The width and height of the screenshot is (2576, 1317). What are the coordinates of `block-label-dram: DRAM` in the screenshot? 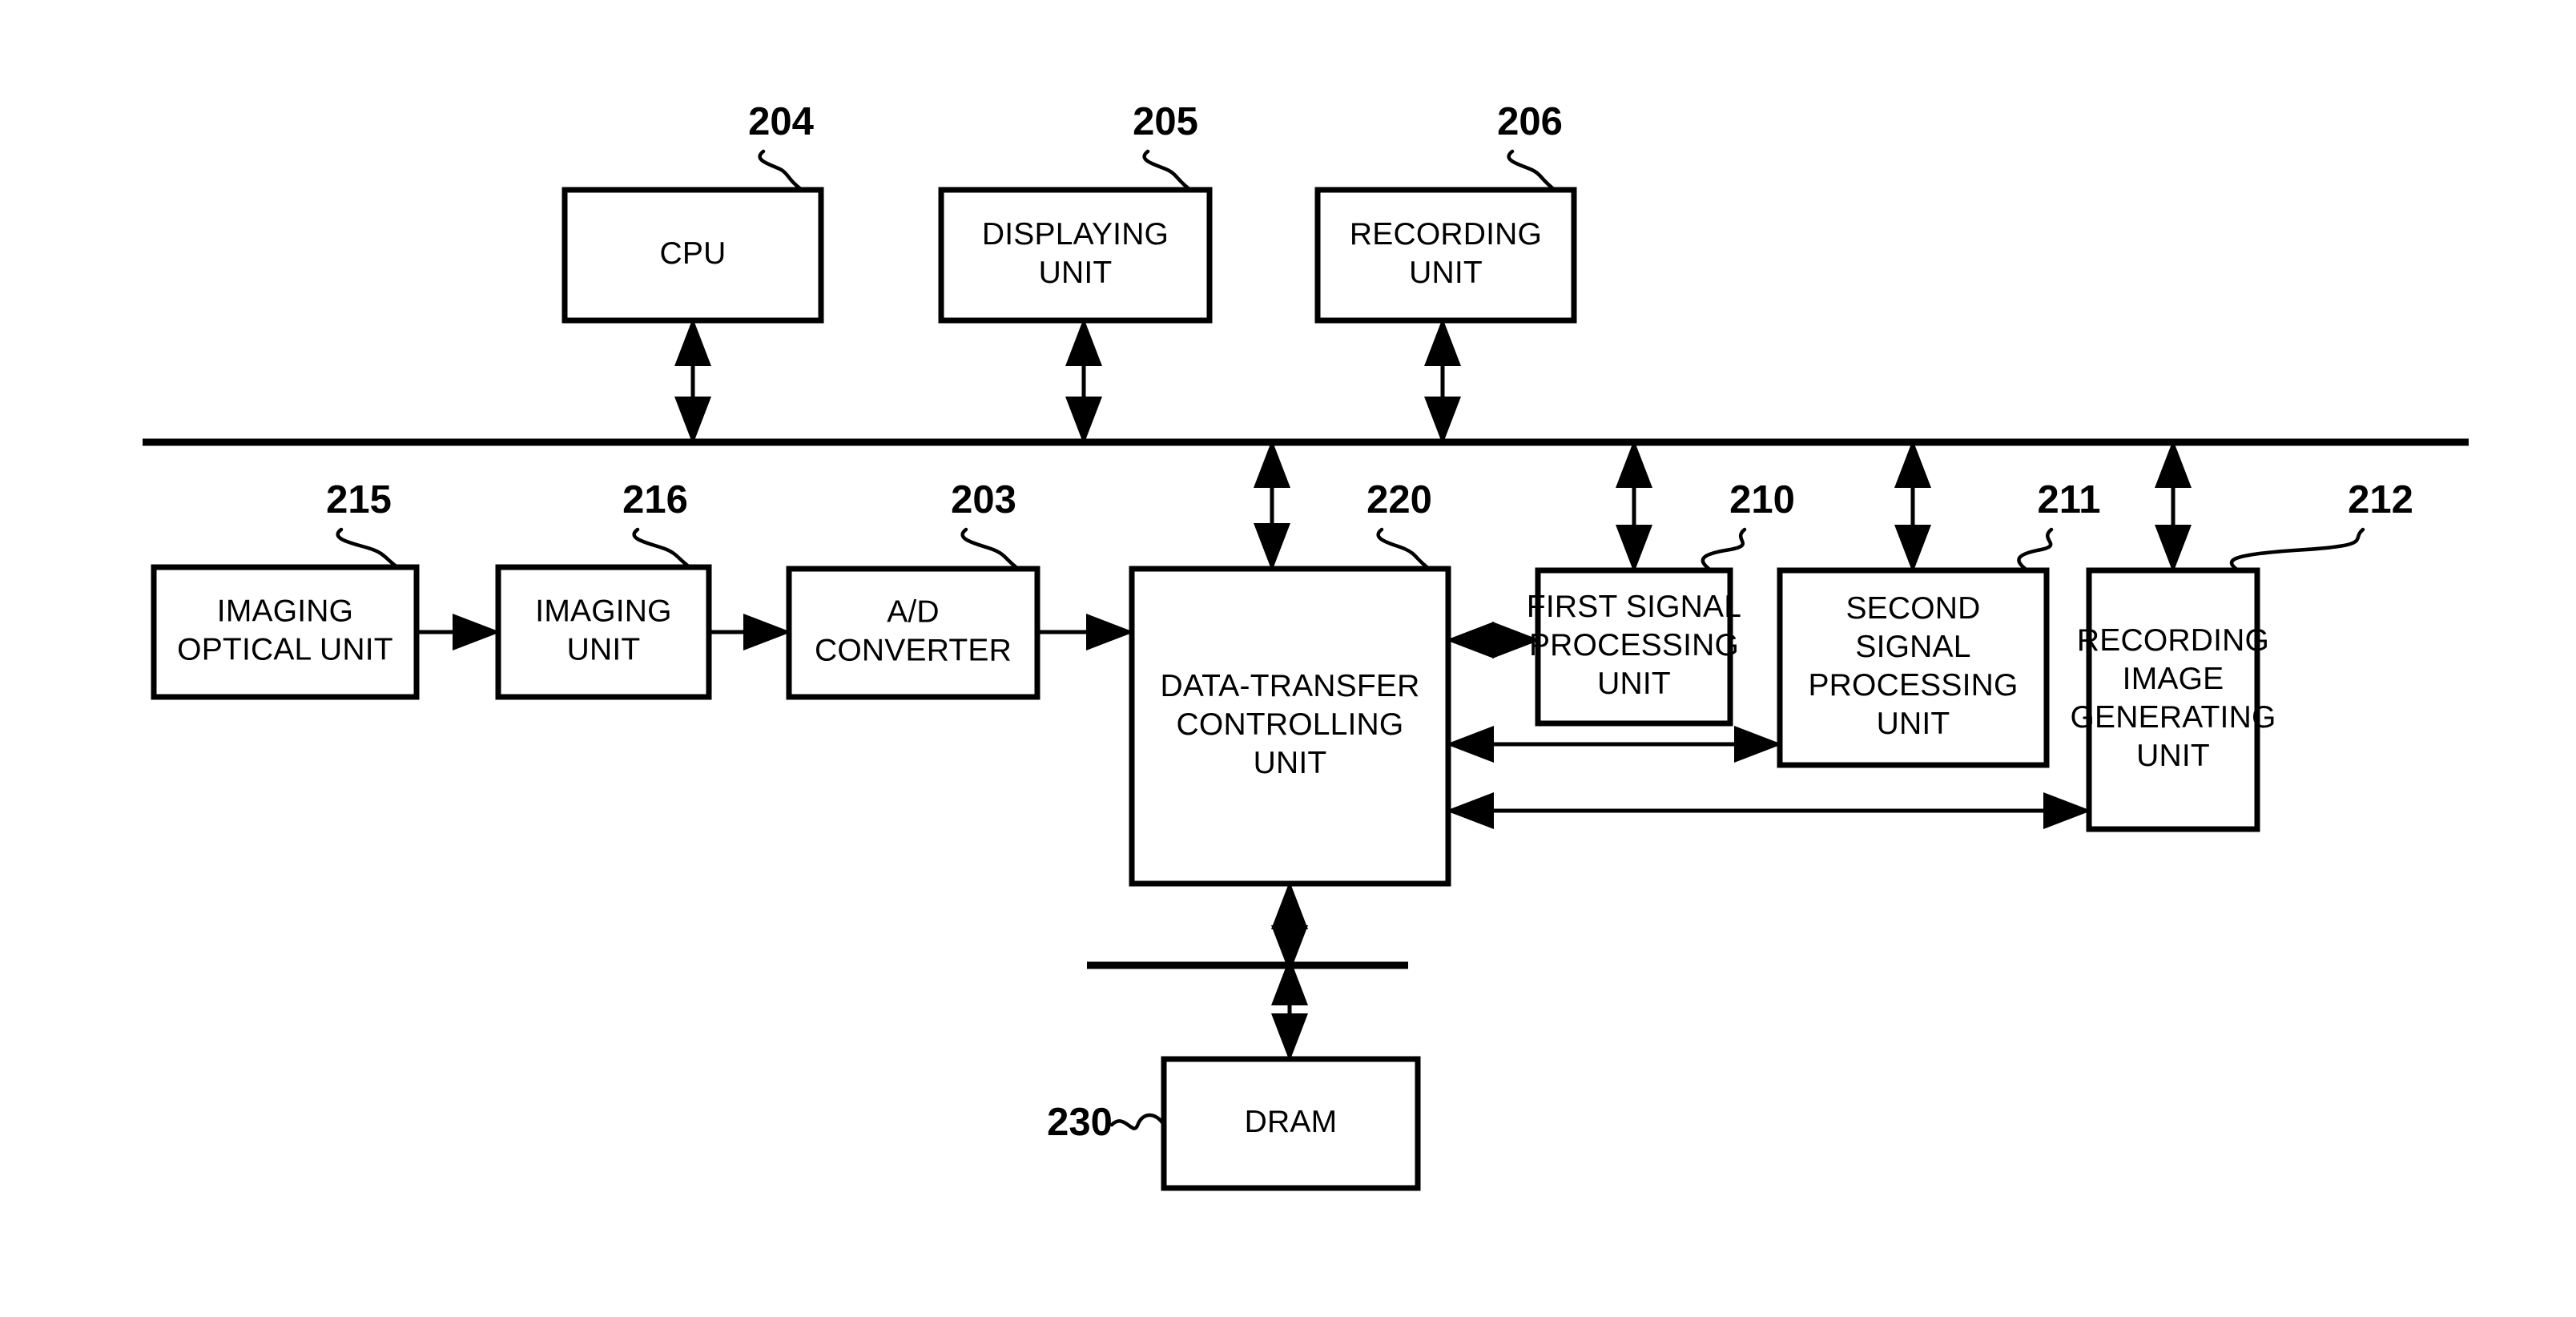 It's located at (1291, 1122).